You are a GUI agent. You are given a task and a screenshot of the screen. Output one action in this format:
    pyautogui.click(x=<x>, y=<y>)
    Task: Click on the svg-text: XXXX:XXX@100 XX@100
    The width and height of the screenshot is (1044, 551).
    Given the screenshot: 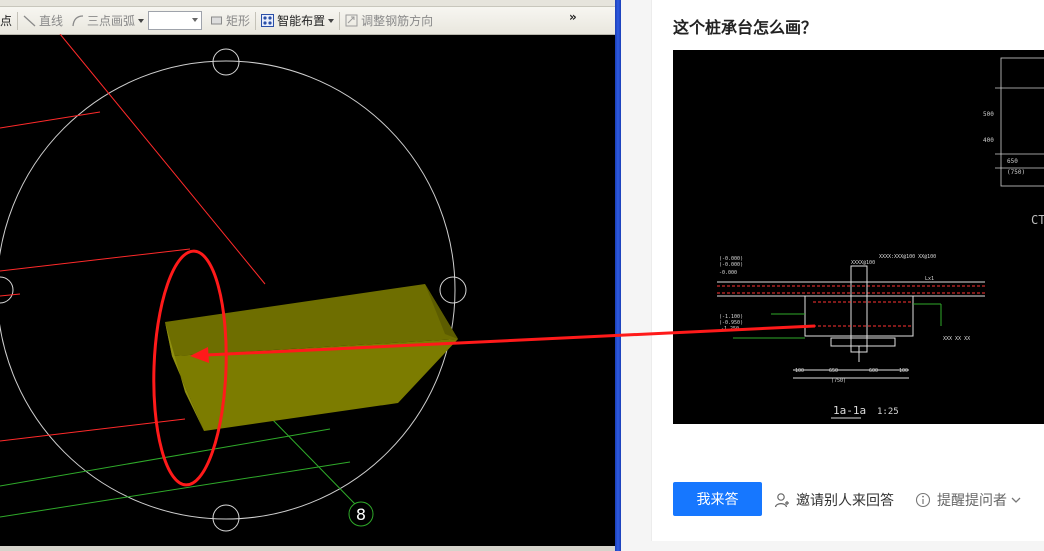 What is the action you would take?
    pyautogui.click(x=907, y=257)
    